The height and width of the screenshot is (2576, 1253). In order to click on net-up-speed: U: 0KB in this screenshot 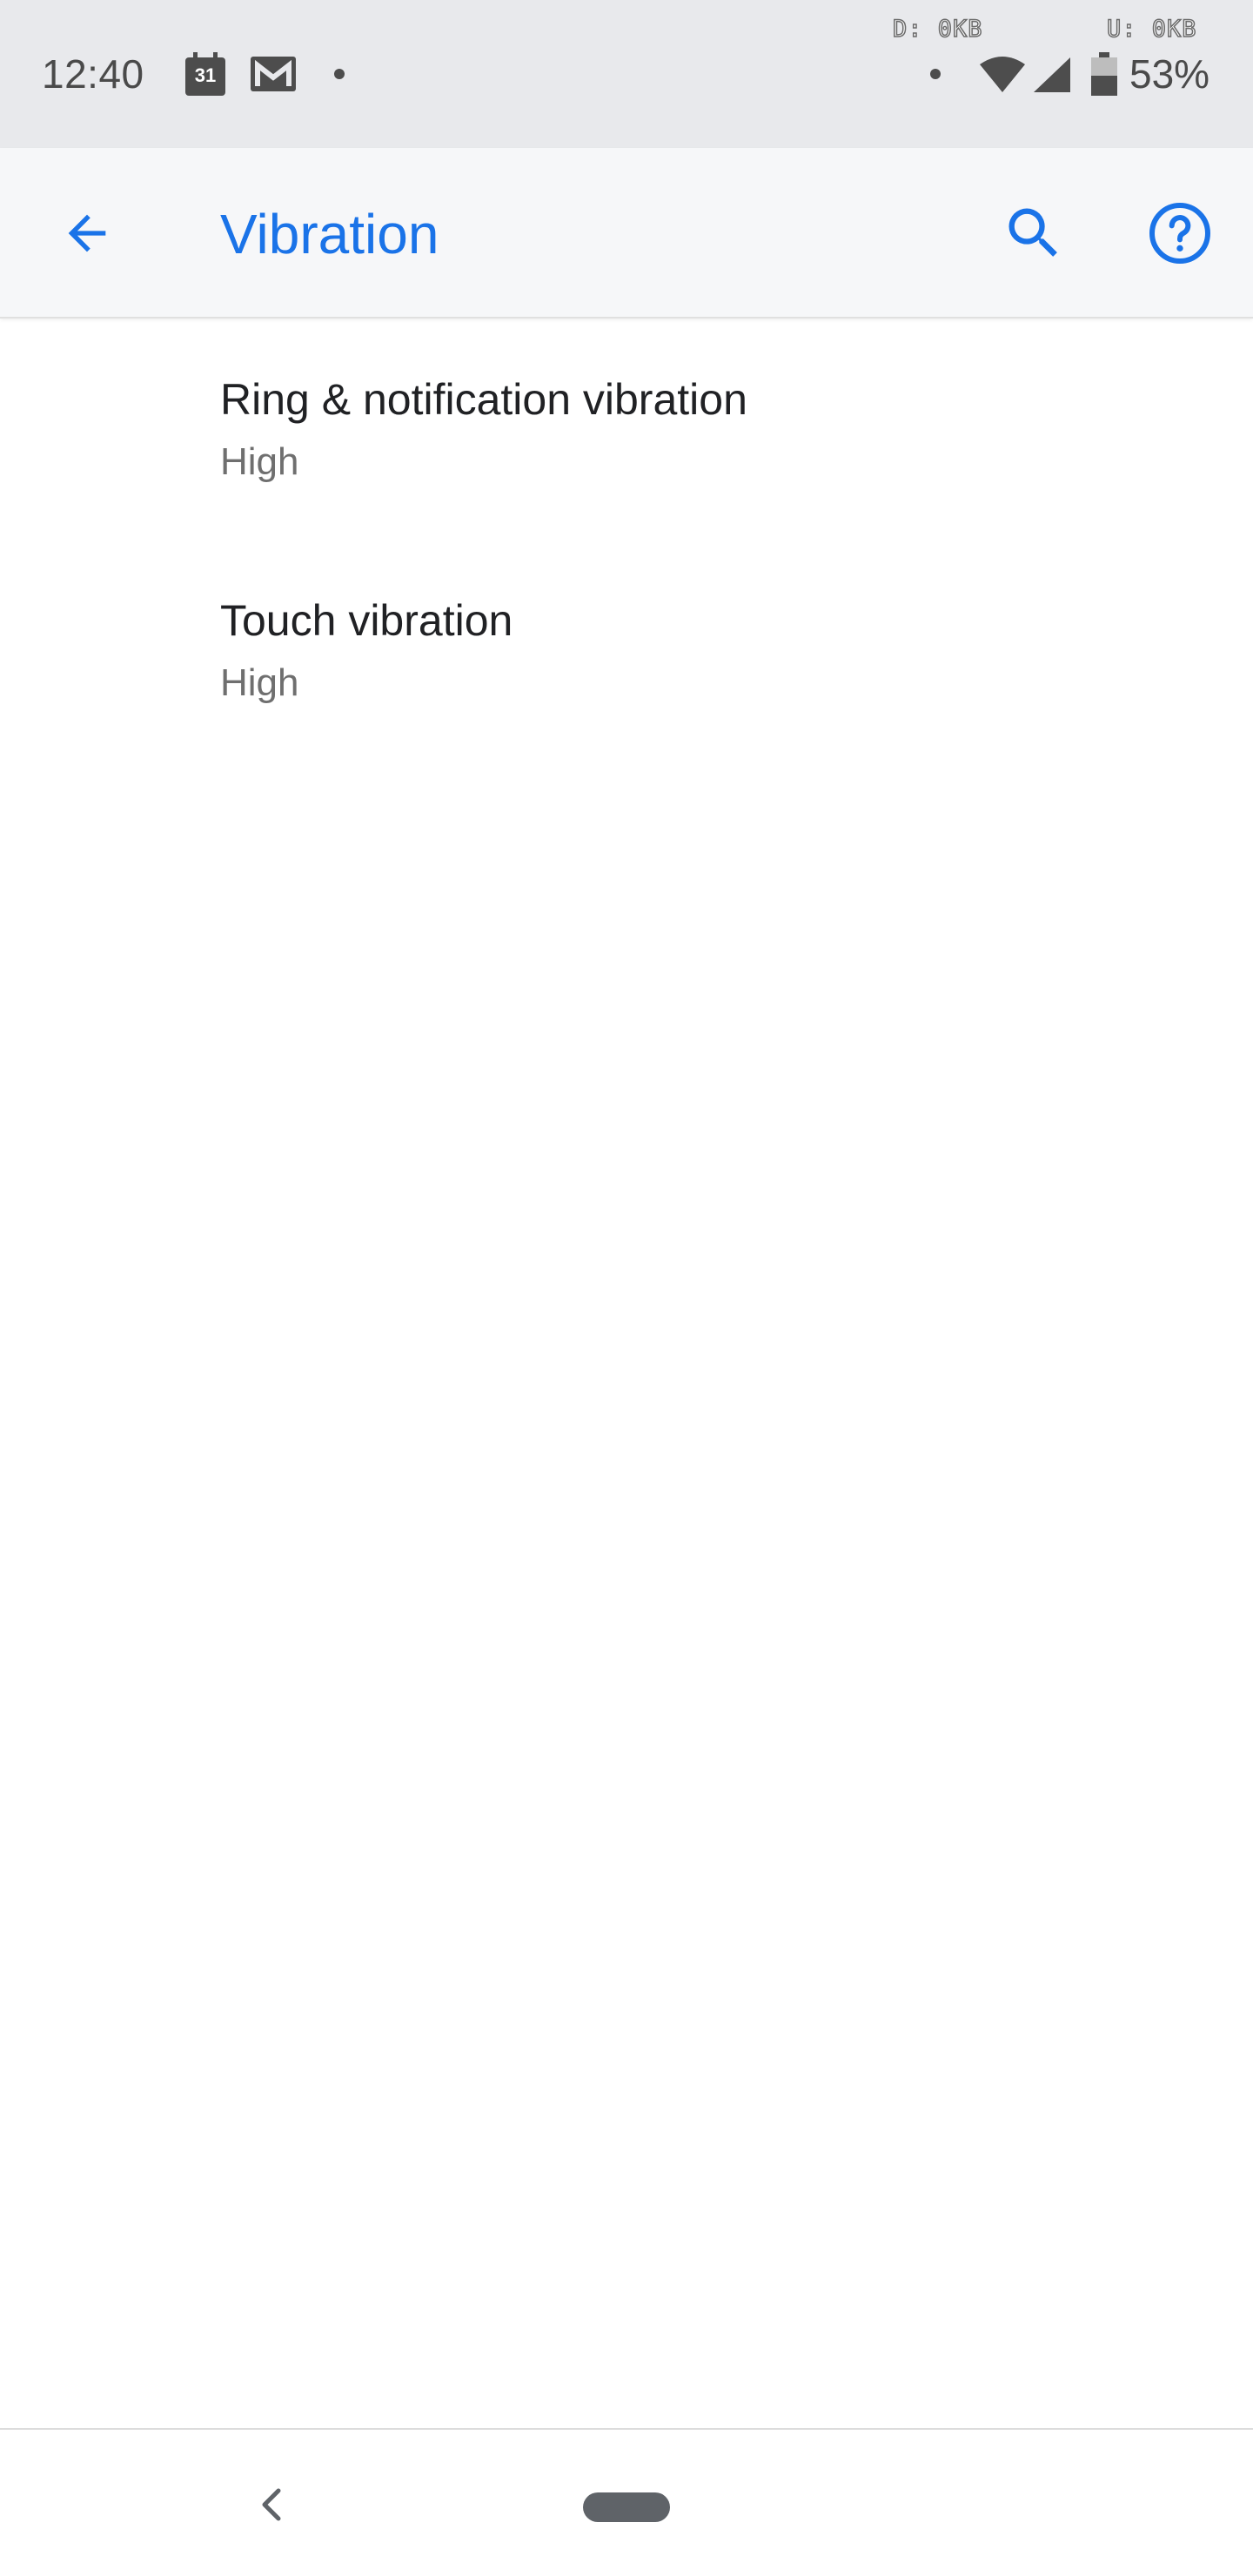, I will do `click(1151, 29)`.